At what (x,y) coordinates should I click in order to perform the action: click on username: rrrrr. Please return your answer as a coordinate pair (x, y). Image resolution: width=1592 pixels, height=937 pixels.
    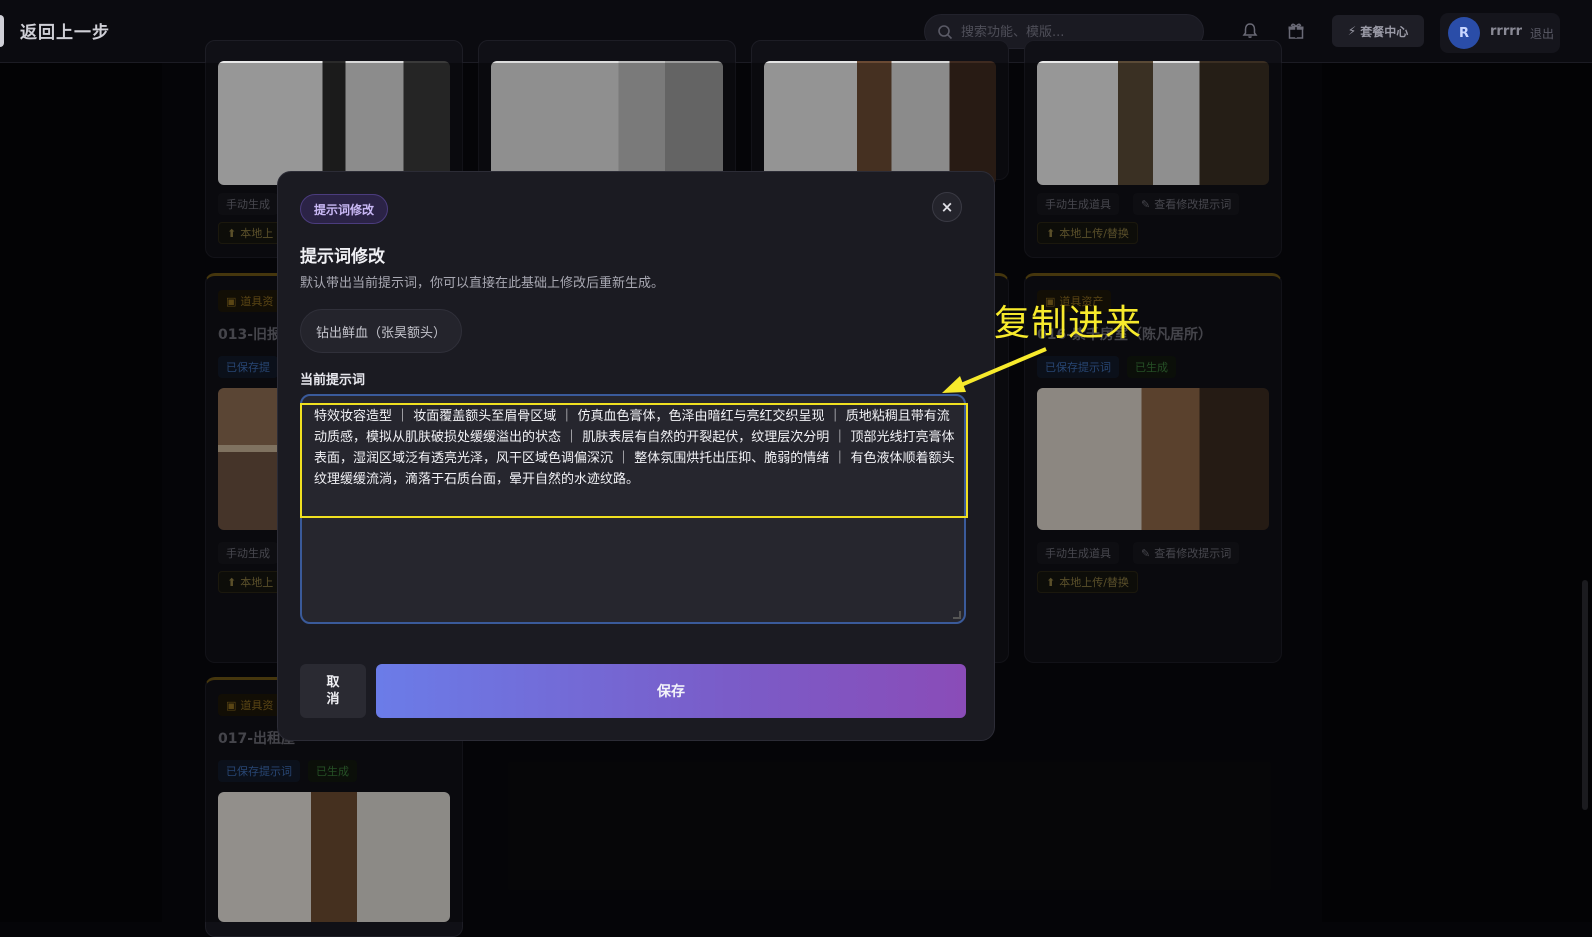
    Looking at the image, I should click on (1506, 31).